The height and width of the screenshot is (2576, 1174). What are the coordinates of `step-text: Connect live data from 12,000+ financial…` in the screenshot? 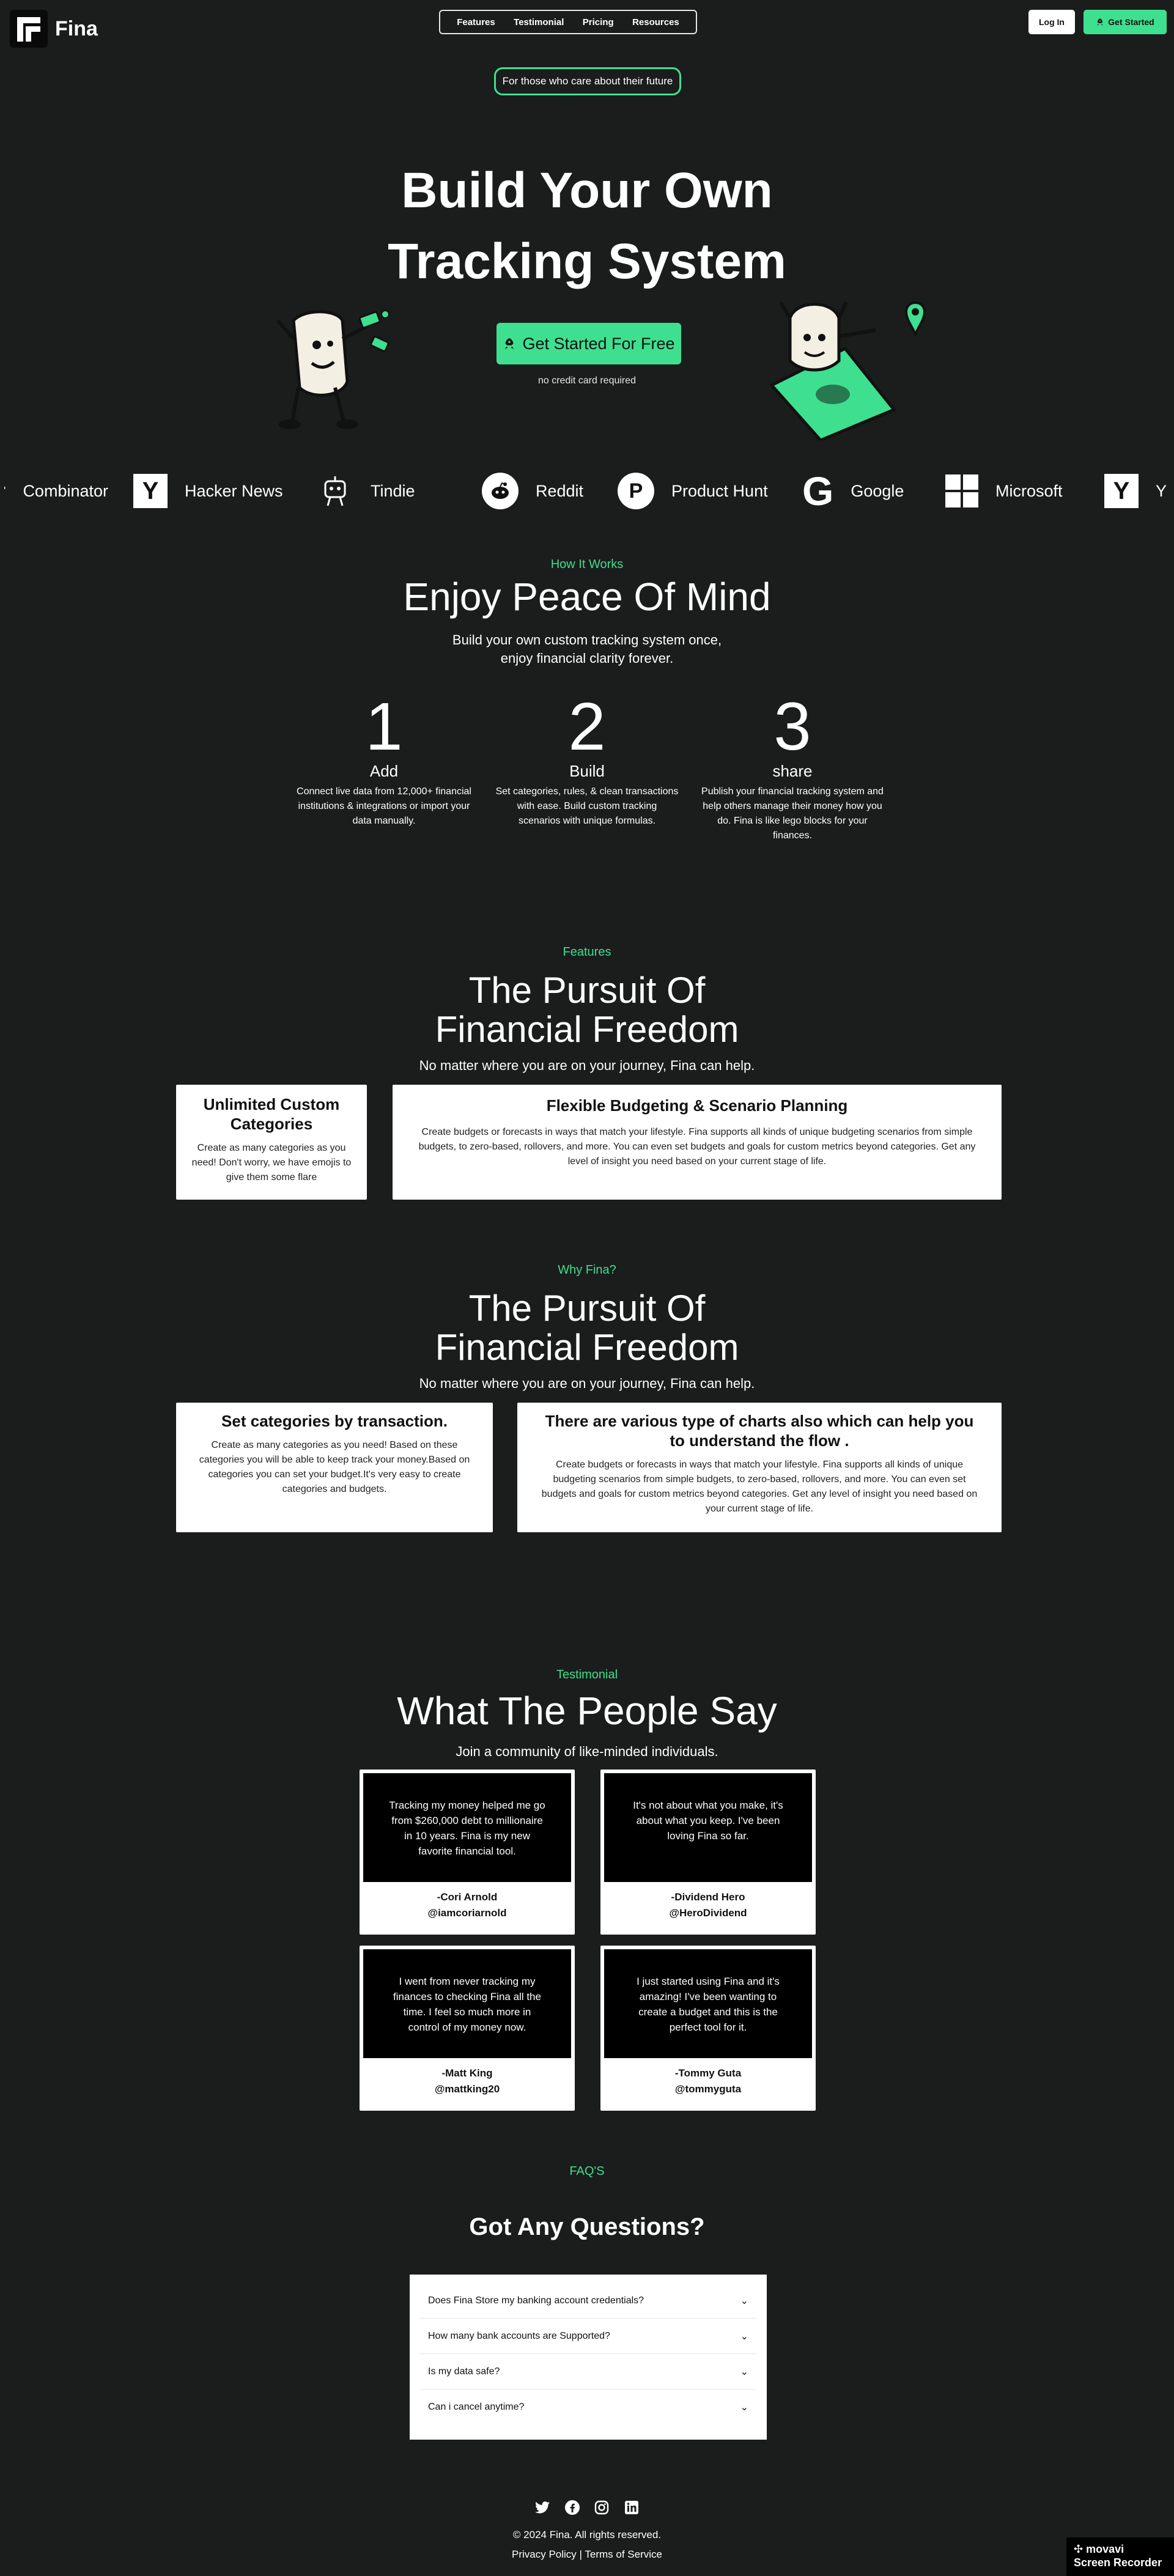 It's located at (384, 806).